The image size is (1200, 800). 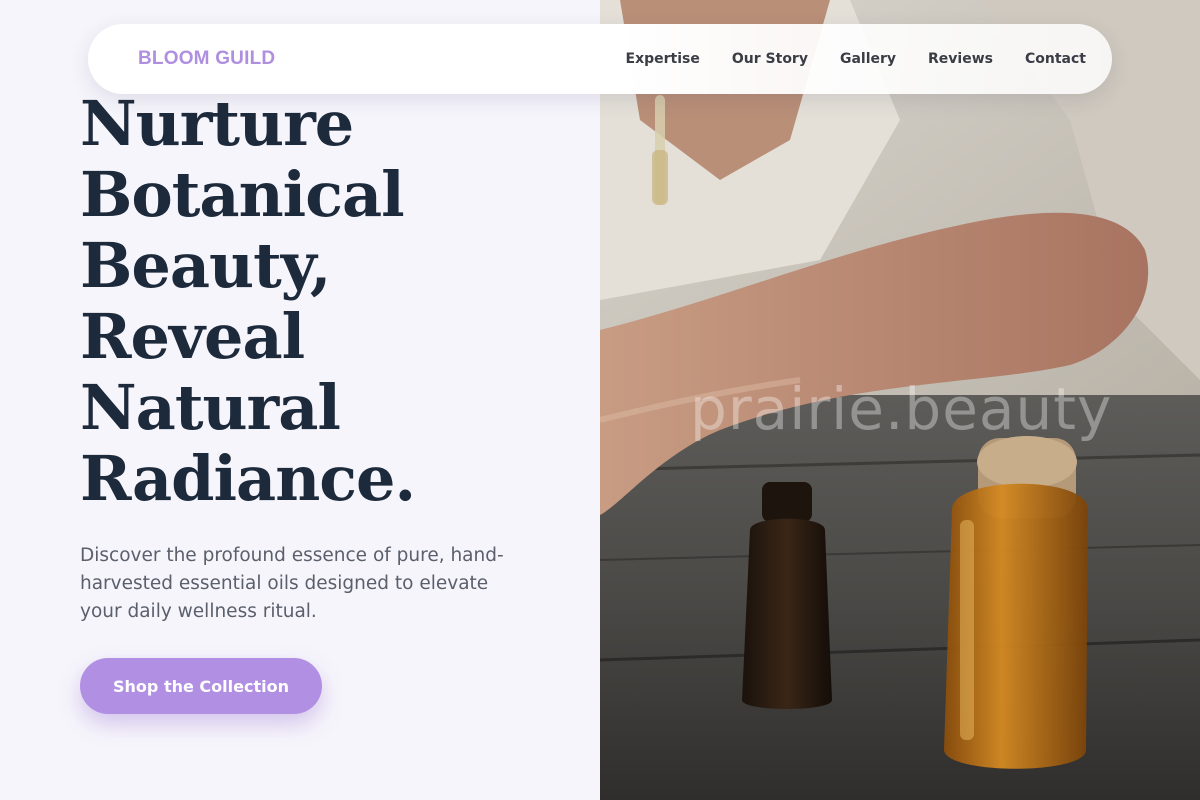 What do you see at coordinates (210, 407) in the screenshot?
I see `headline-line: Natural` at bounding box center [210, 407].